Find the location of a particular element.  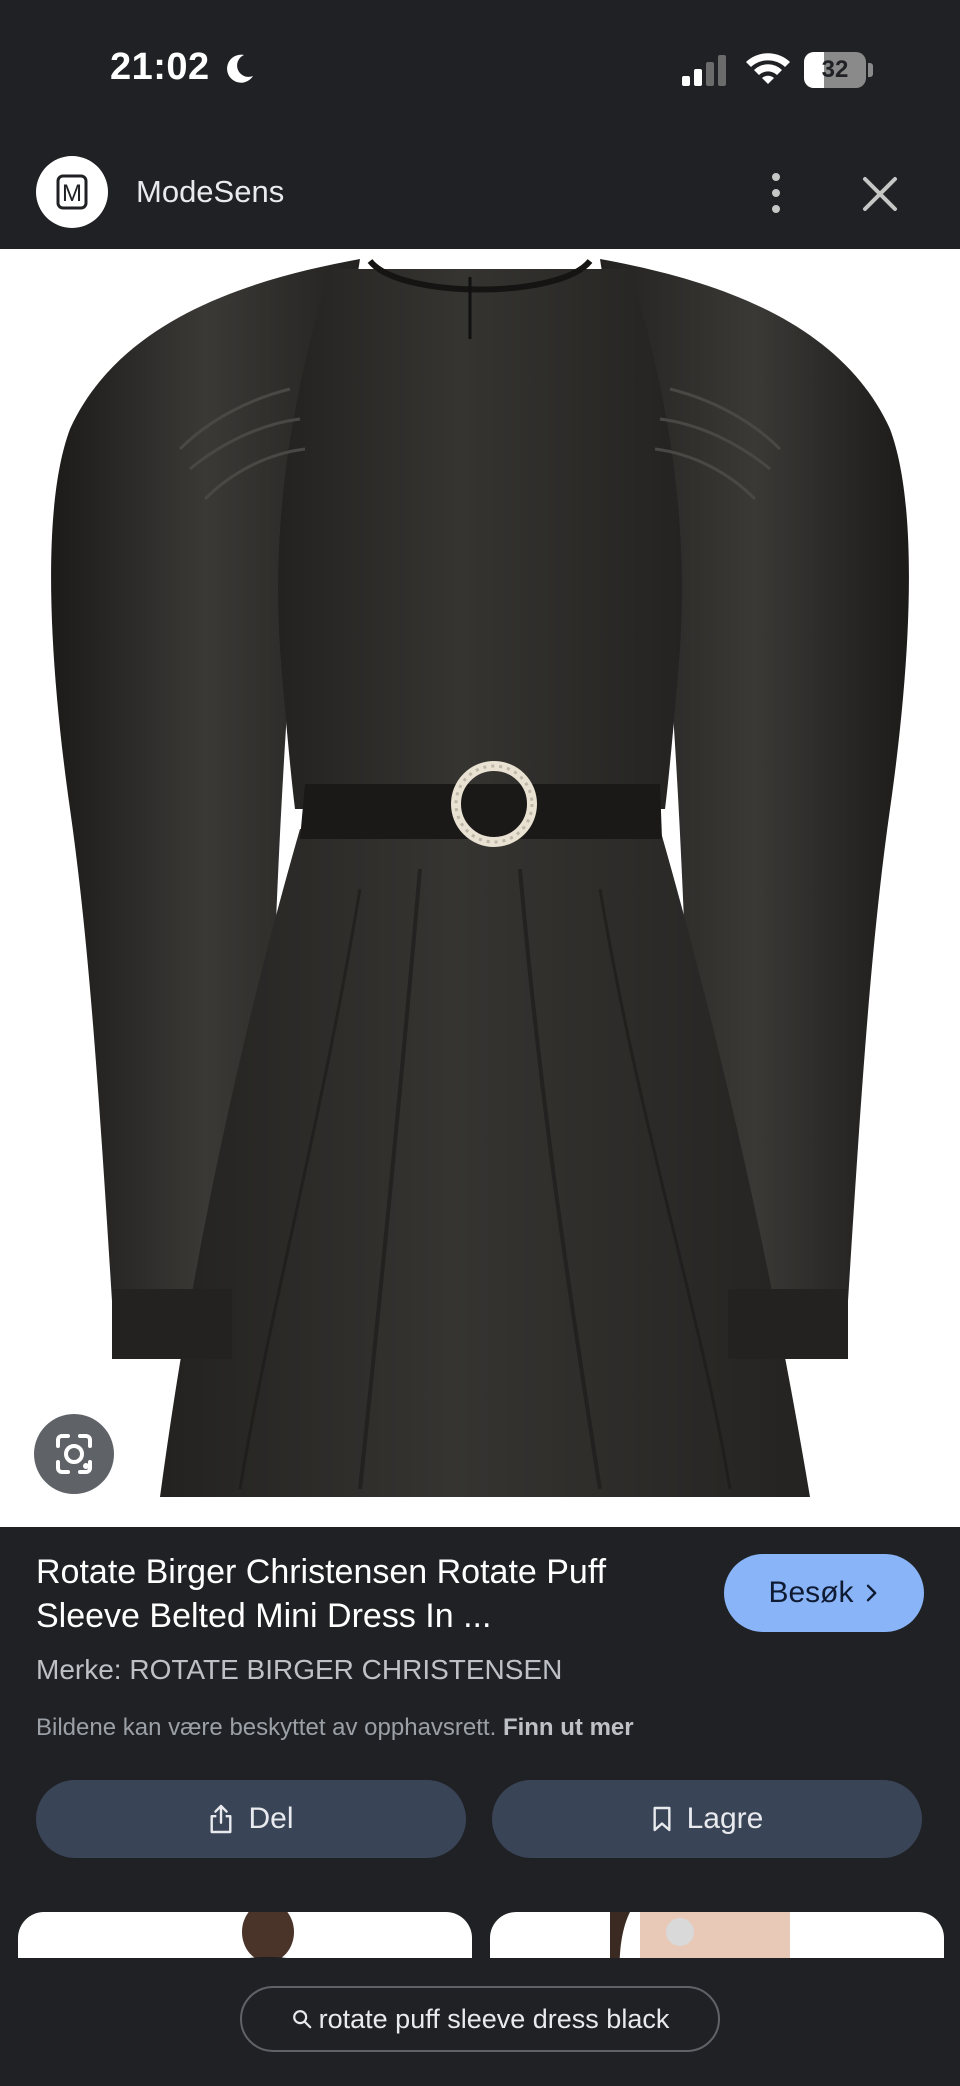

close-icon is located at coordinates (880, 194).